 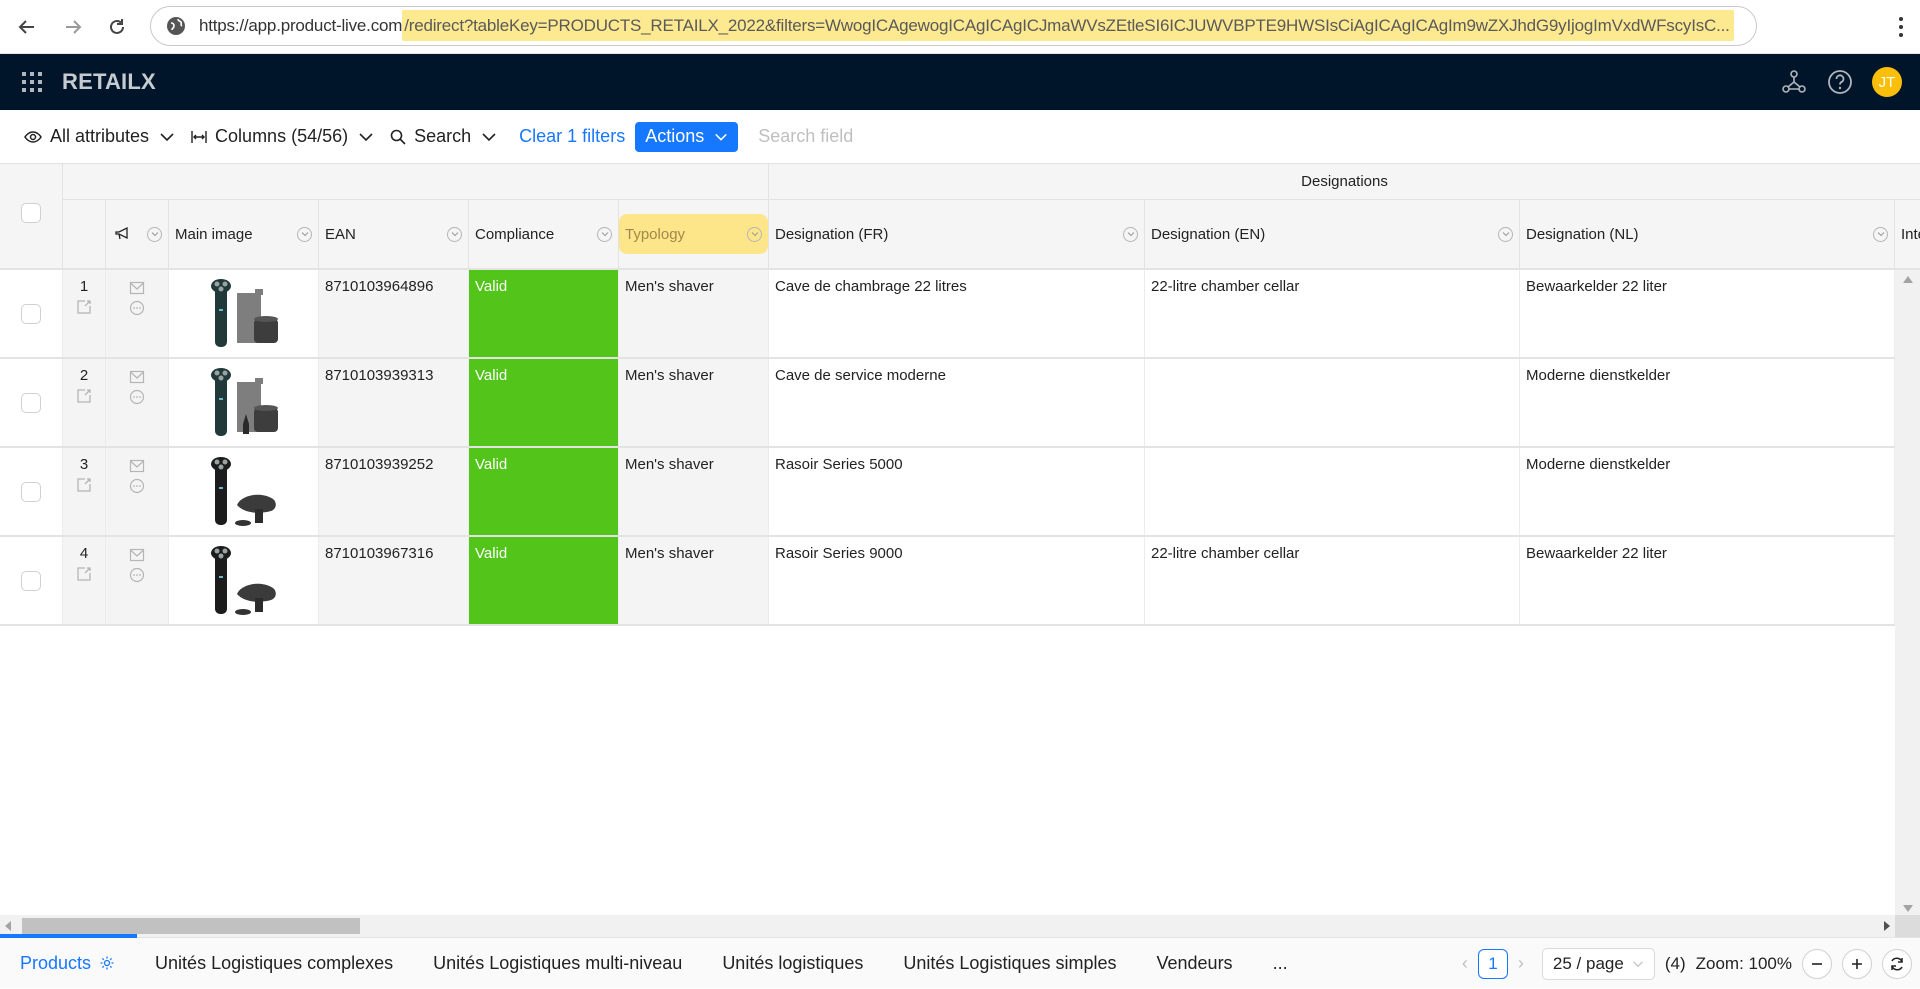 I want to click on tab-unit-s-logistiques-simples: Unités Logistiques simples, so click(x=1009, y=963).